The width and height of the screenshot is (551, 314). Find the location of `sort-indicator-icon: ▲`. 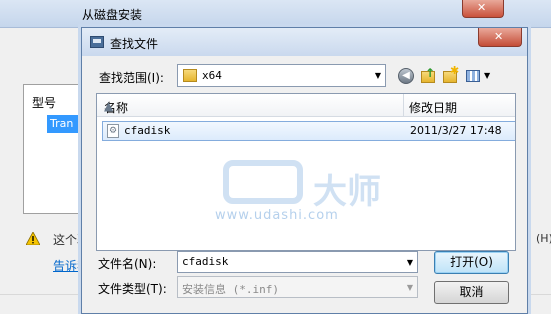

sort-indicator-icon: ▲ is located at coordinates (109, 106).